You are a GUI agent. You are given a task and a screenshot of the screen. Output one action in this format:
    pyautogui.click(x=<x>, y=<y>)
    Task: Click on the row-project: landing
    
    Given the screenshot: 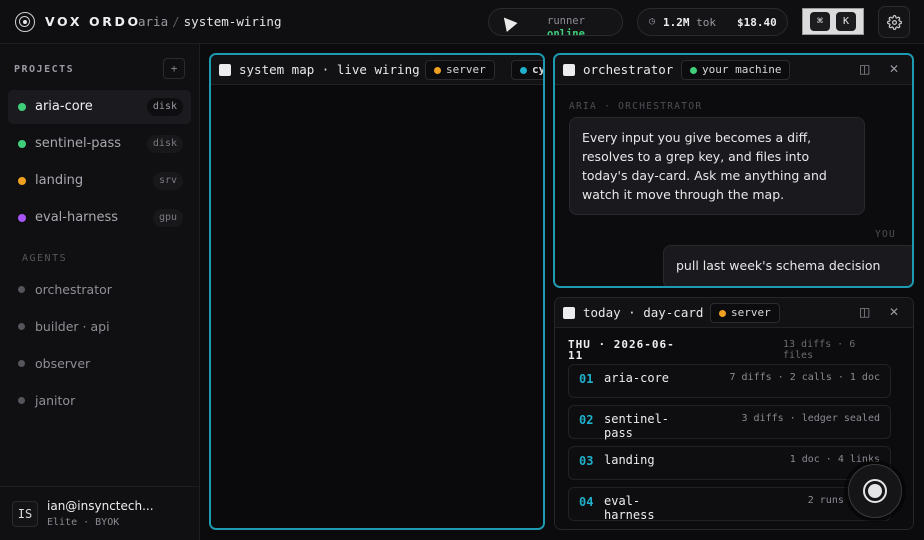 What is the action you would take?
    pyautogui.click(x=629, y=460)
    